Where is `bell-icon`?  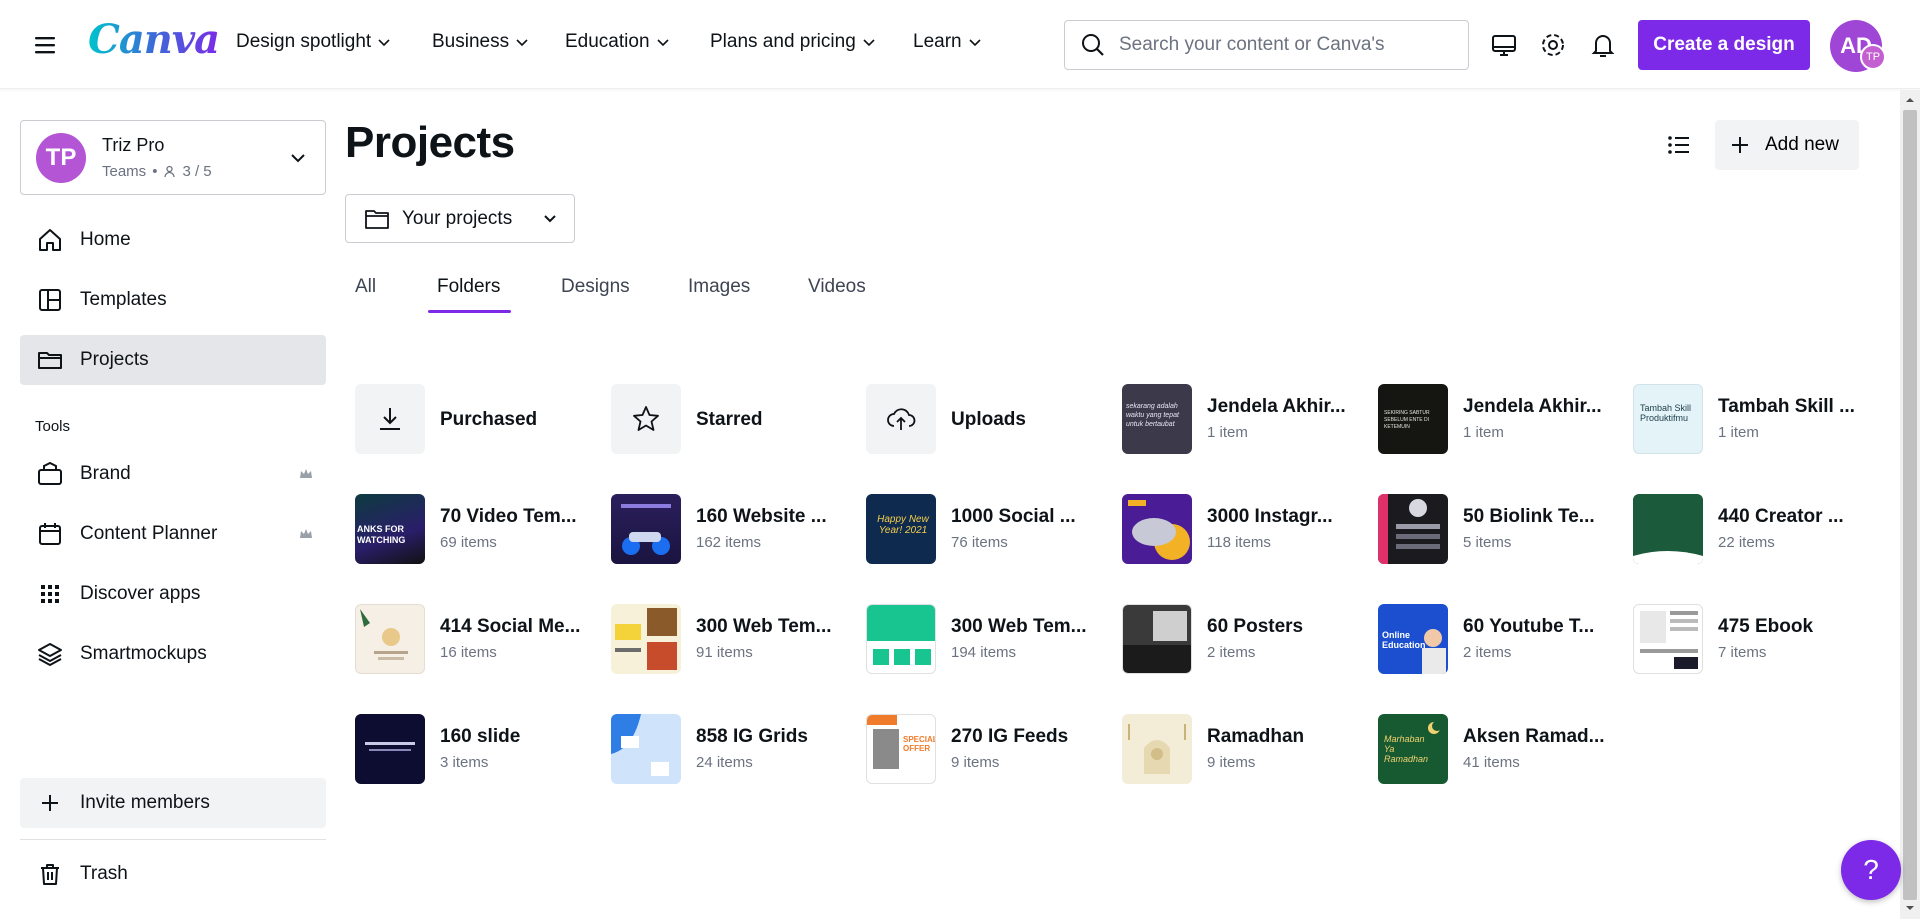
bell-icon is located at coordinates (1603, 45).